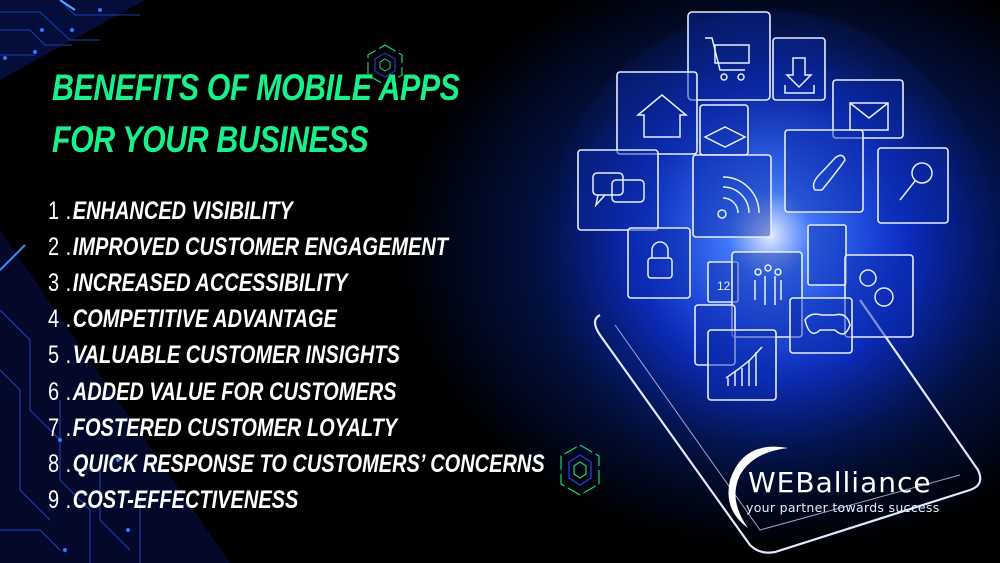 This screenshot has width=1000, height=563. Describe the element at coordinates (235, 427) in the screenshot. I see `item-label: Fostered Customer Loyalty` at that location.